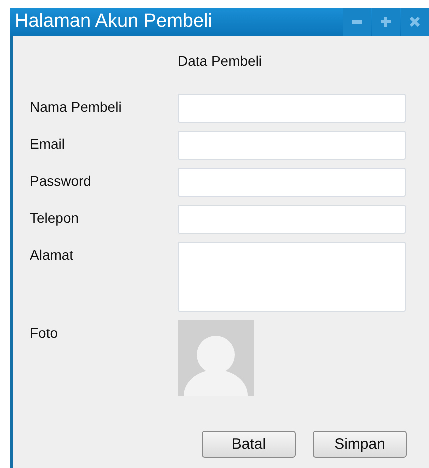  I want to click on close-icon, so click(415, 22).